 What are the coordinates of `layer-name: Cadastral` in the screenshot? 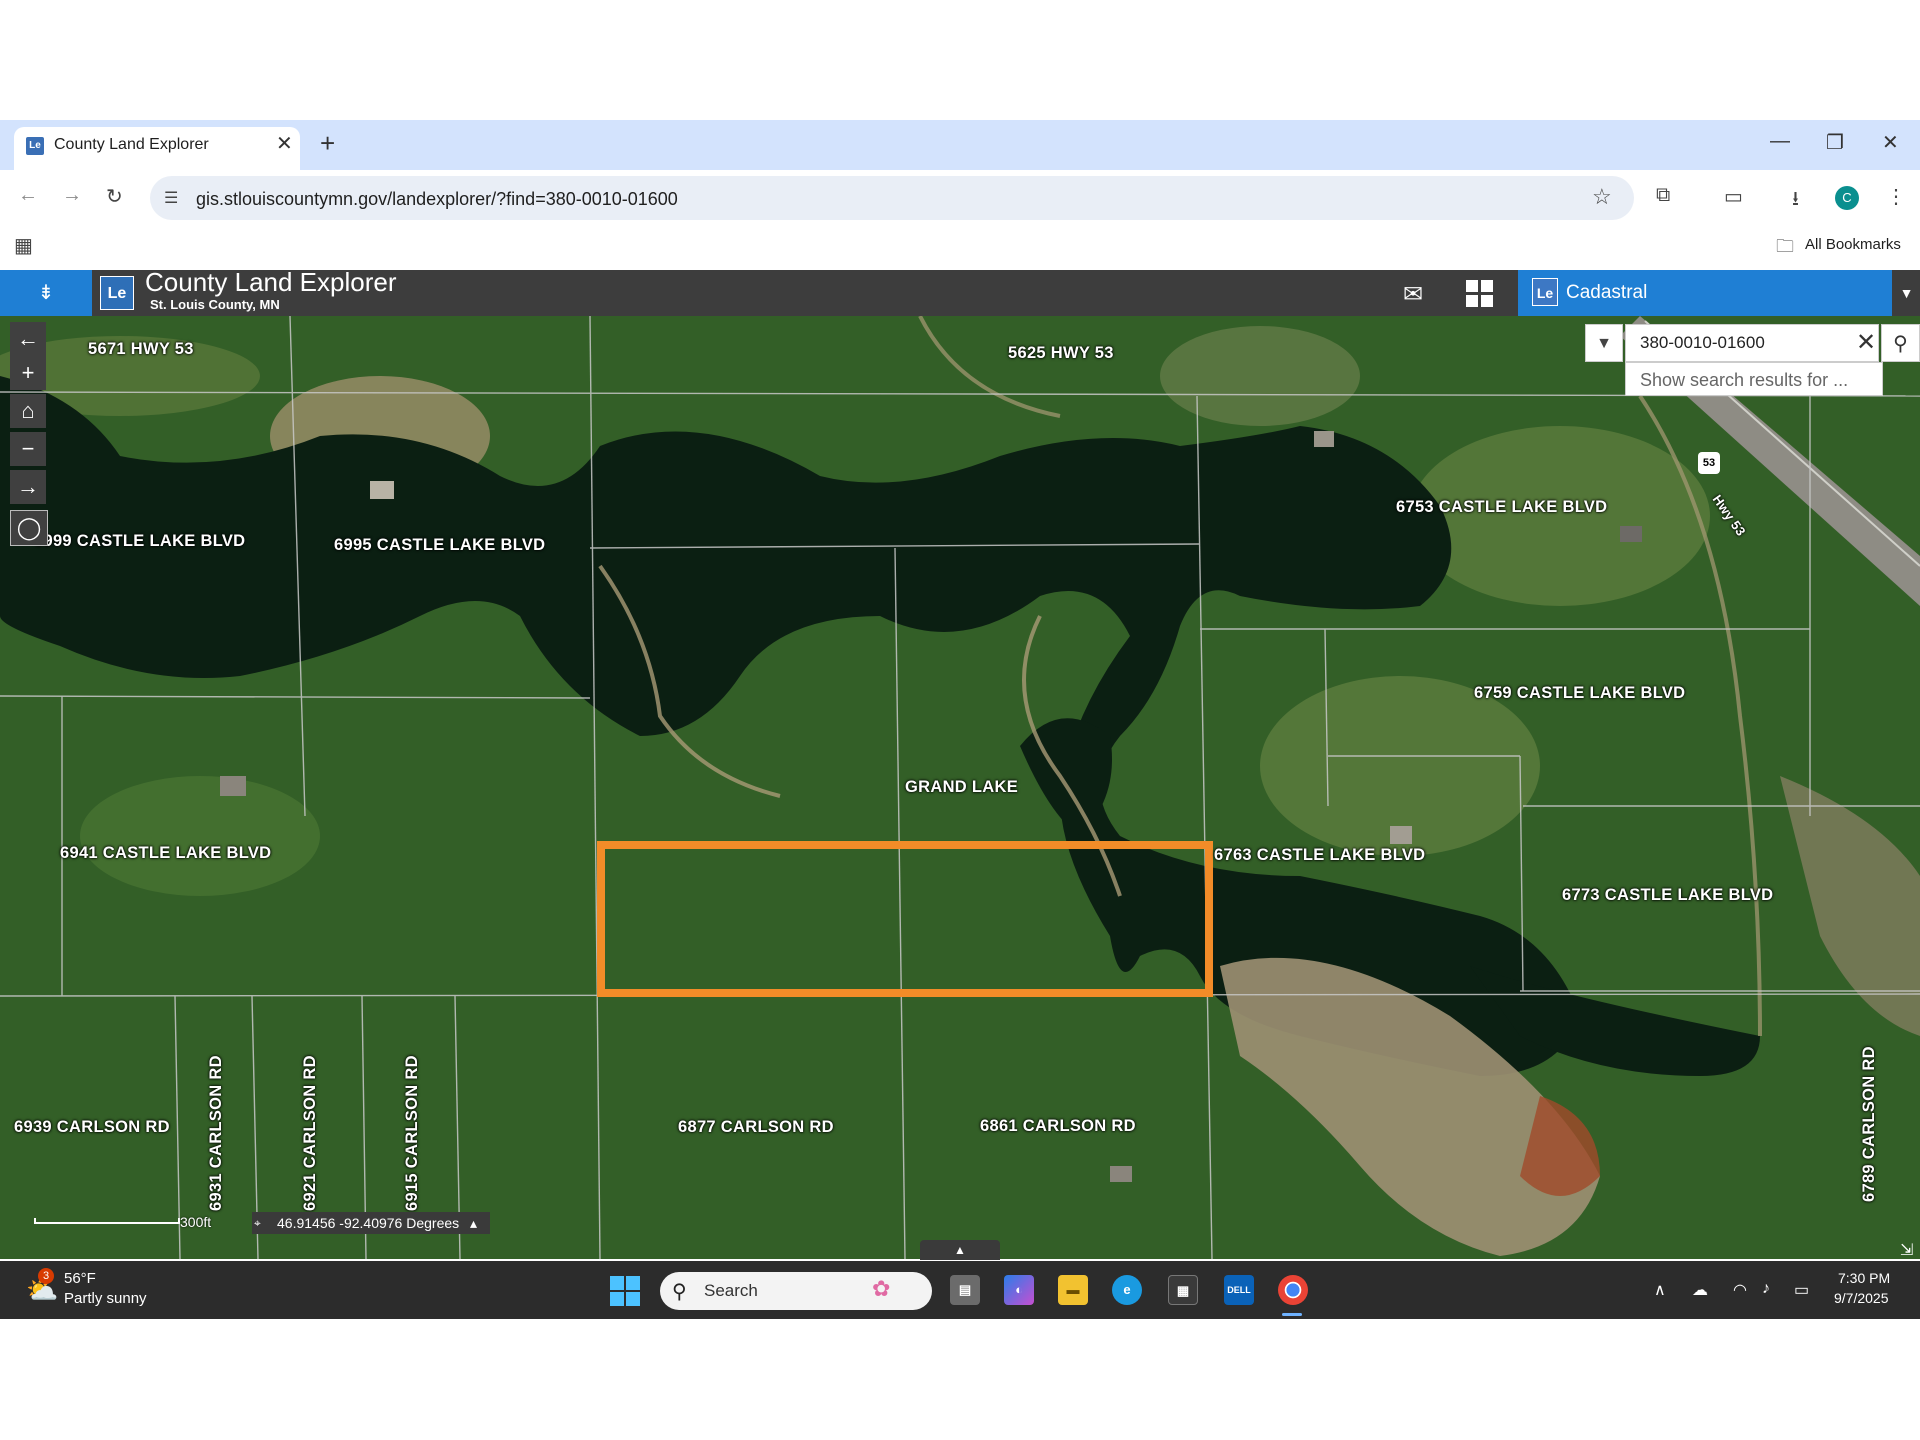 It's located at (1606, 293).